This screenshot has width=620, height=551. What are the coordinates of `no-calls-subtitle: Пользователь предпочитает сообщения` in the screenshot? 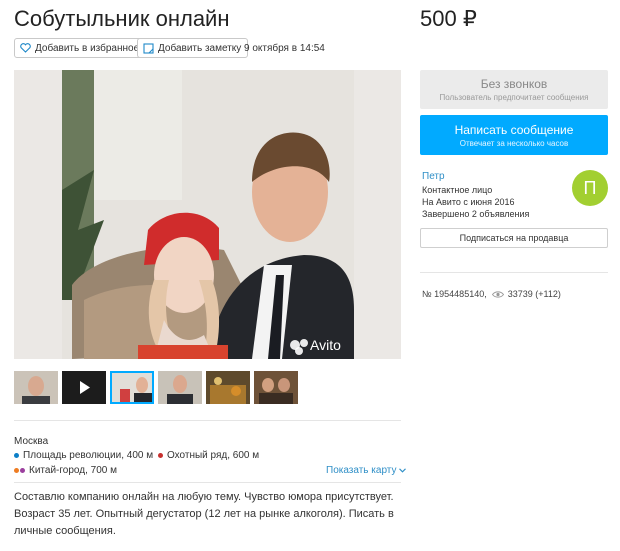 It's located at (514, 97).